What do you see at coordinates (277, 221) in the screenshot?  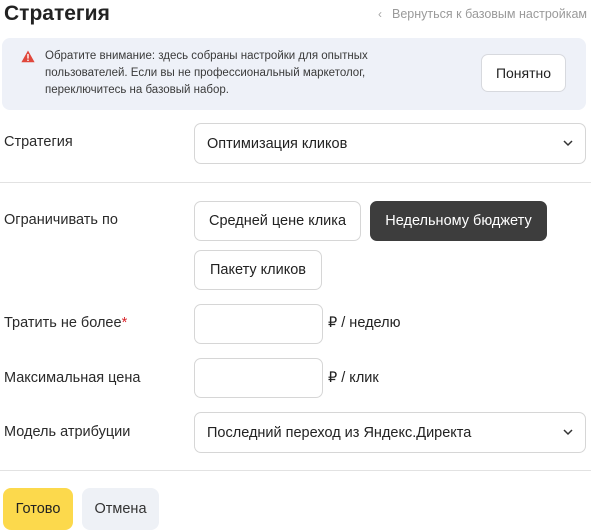 I see `limit-option-avg-cpc: Средней цене клика` at bounding box center [277, 221].